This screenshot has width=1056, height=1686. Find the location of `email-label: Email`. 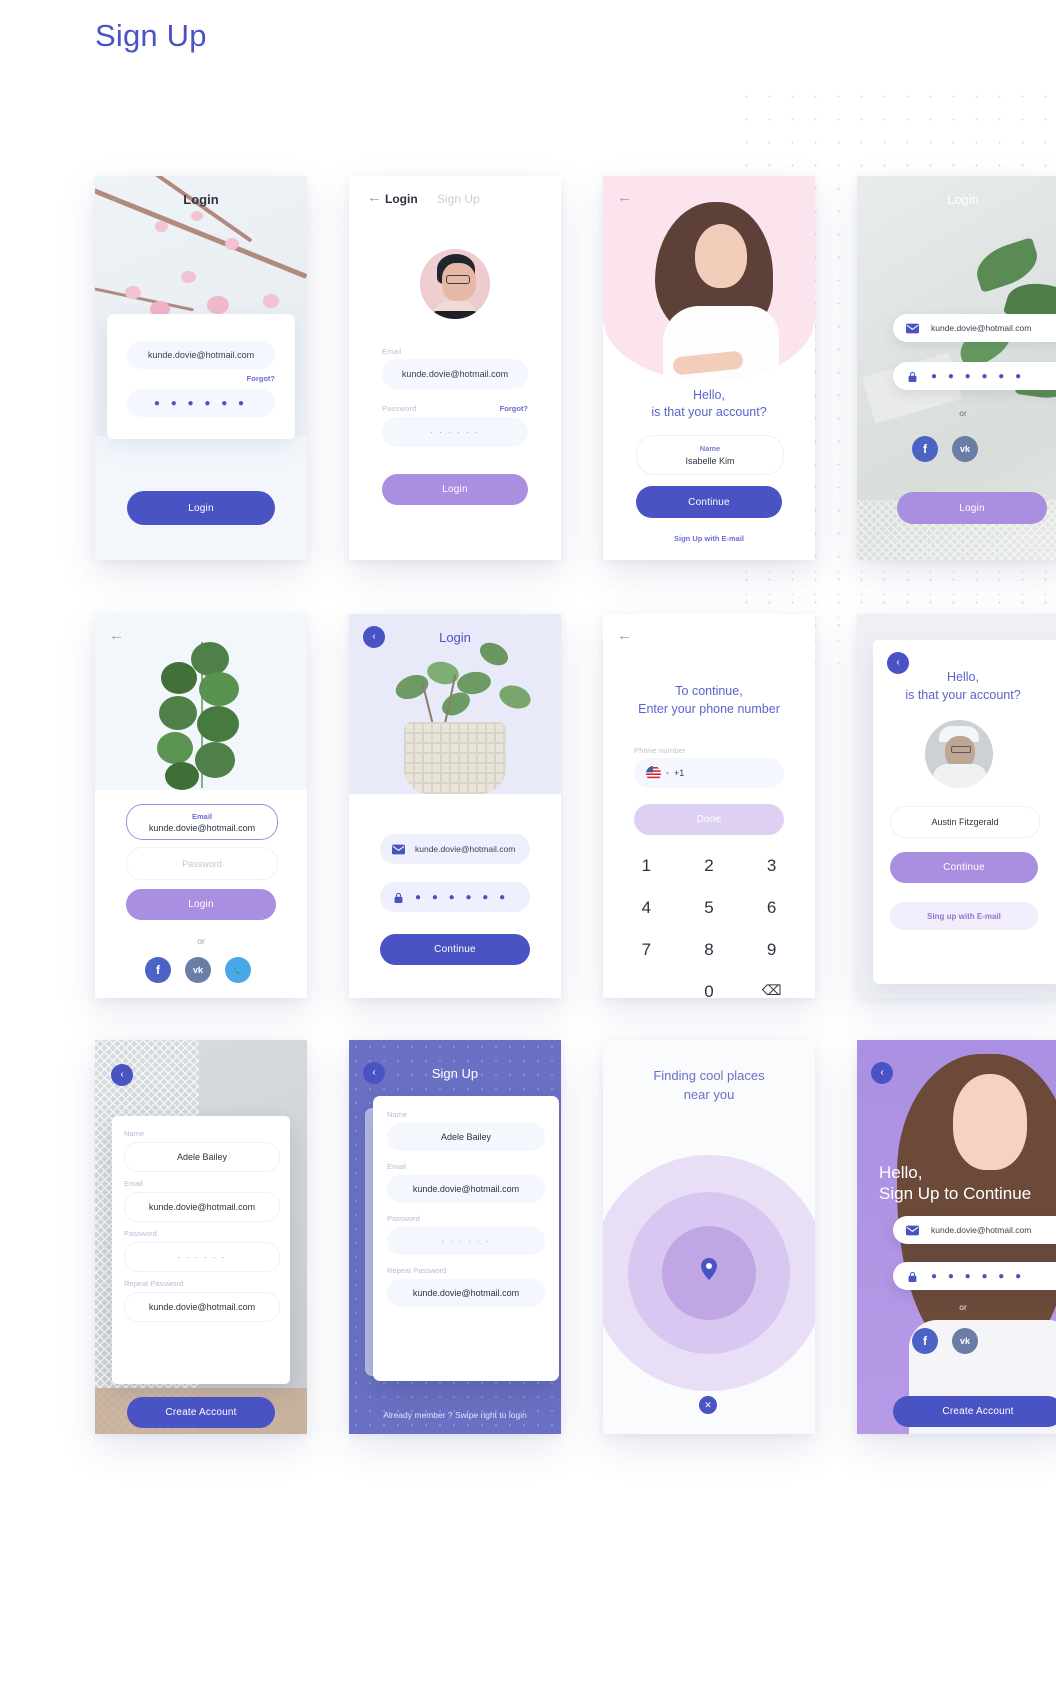

email-label: Email is located at coordinates (201, 816).